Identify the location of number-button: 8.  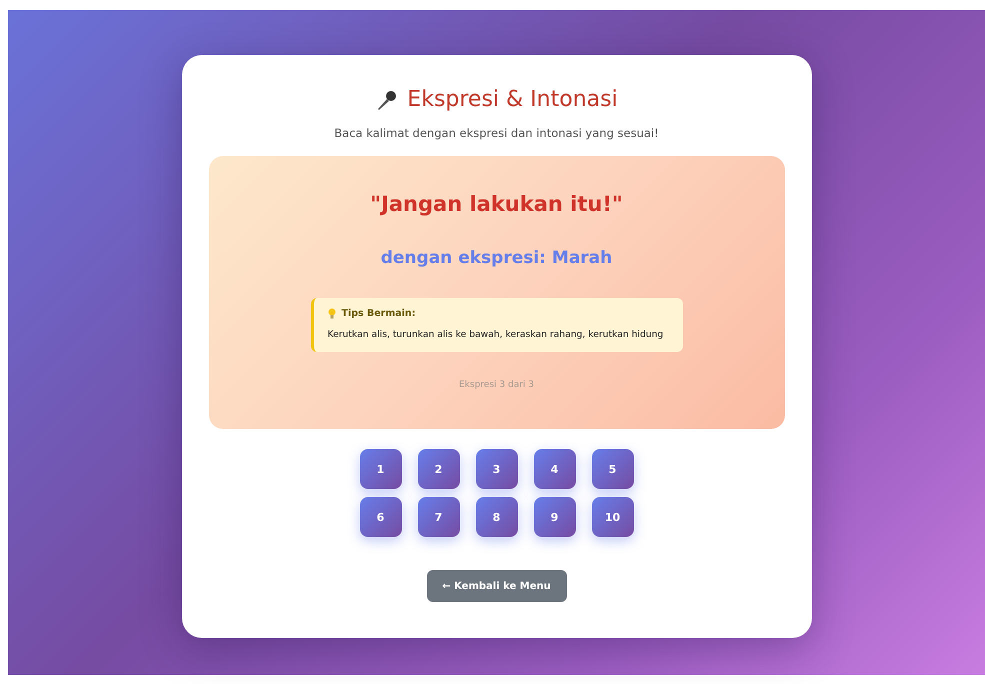
(497, 517).